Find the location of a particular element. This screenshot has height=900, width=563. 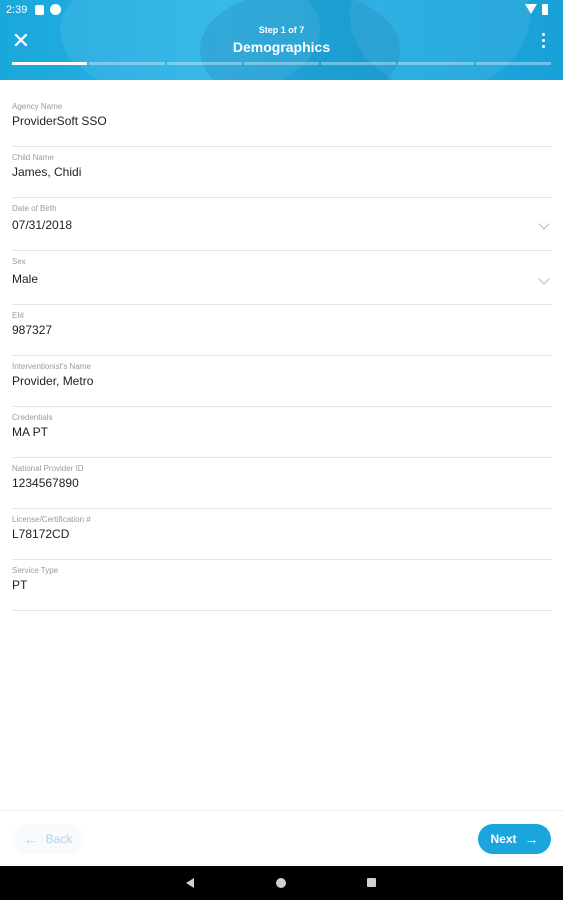

field-value: PT is located at coordinates (20, 585).